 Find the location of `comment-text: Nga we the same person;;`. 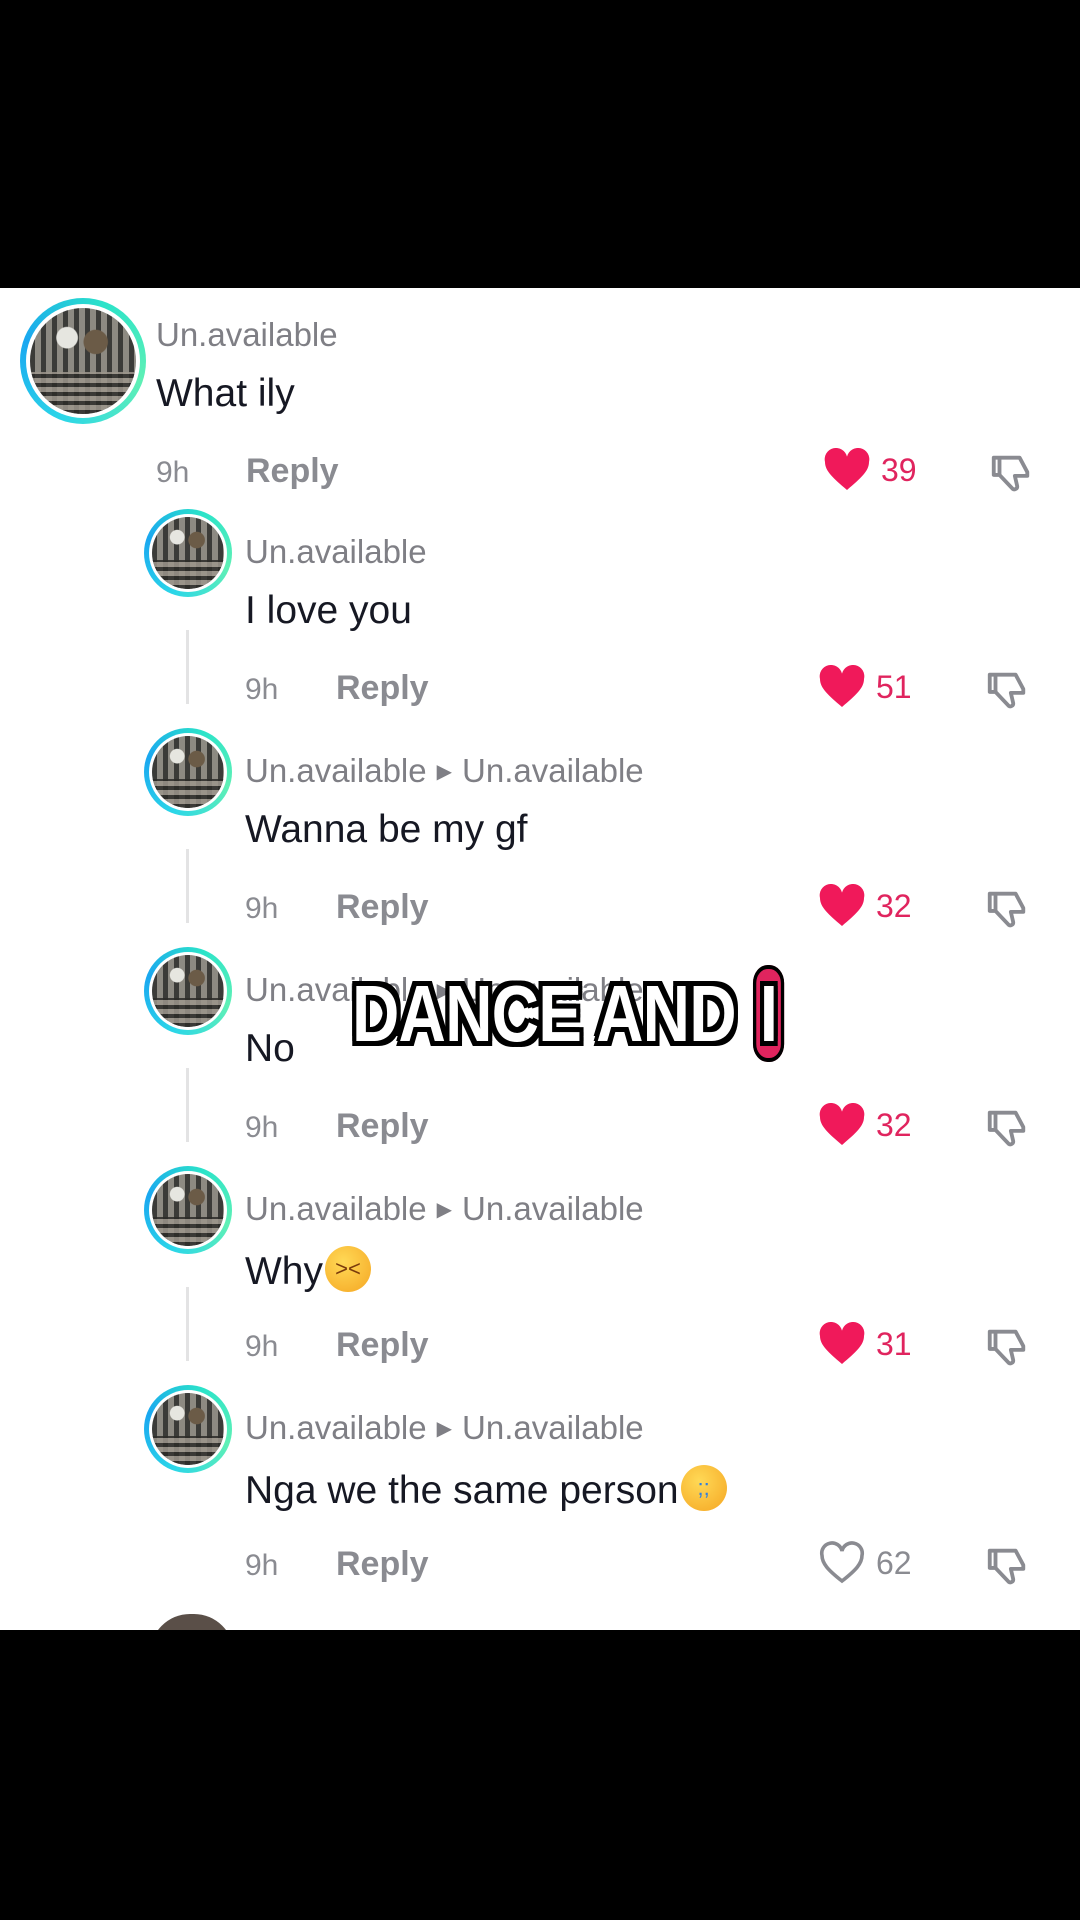

comment-text: Nga we the same person;; is located at coordinates (486, 1489).